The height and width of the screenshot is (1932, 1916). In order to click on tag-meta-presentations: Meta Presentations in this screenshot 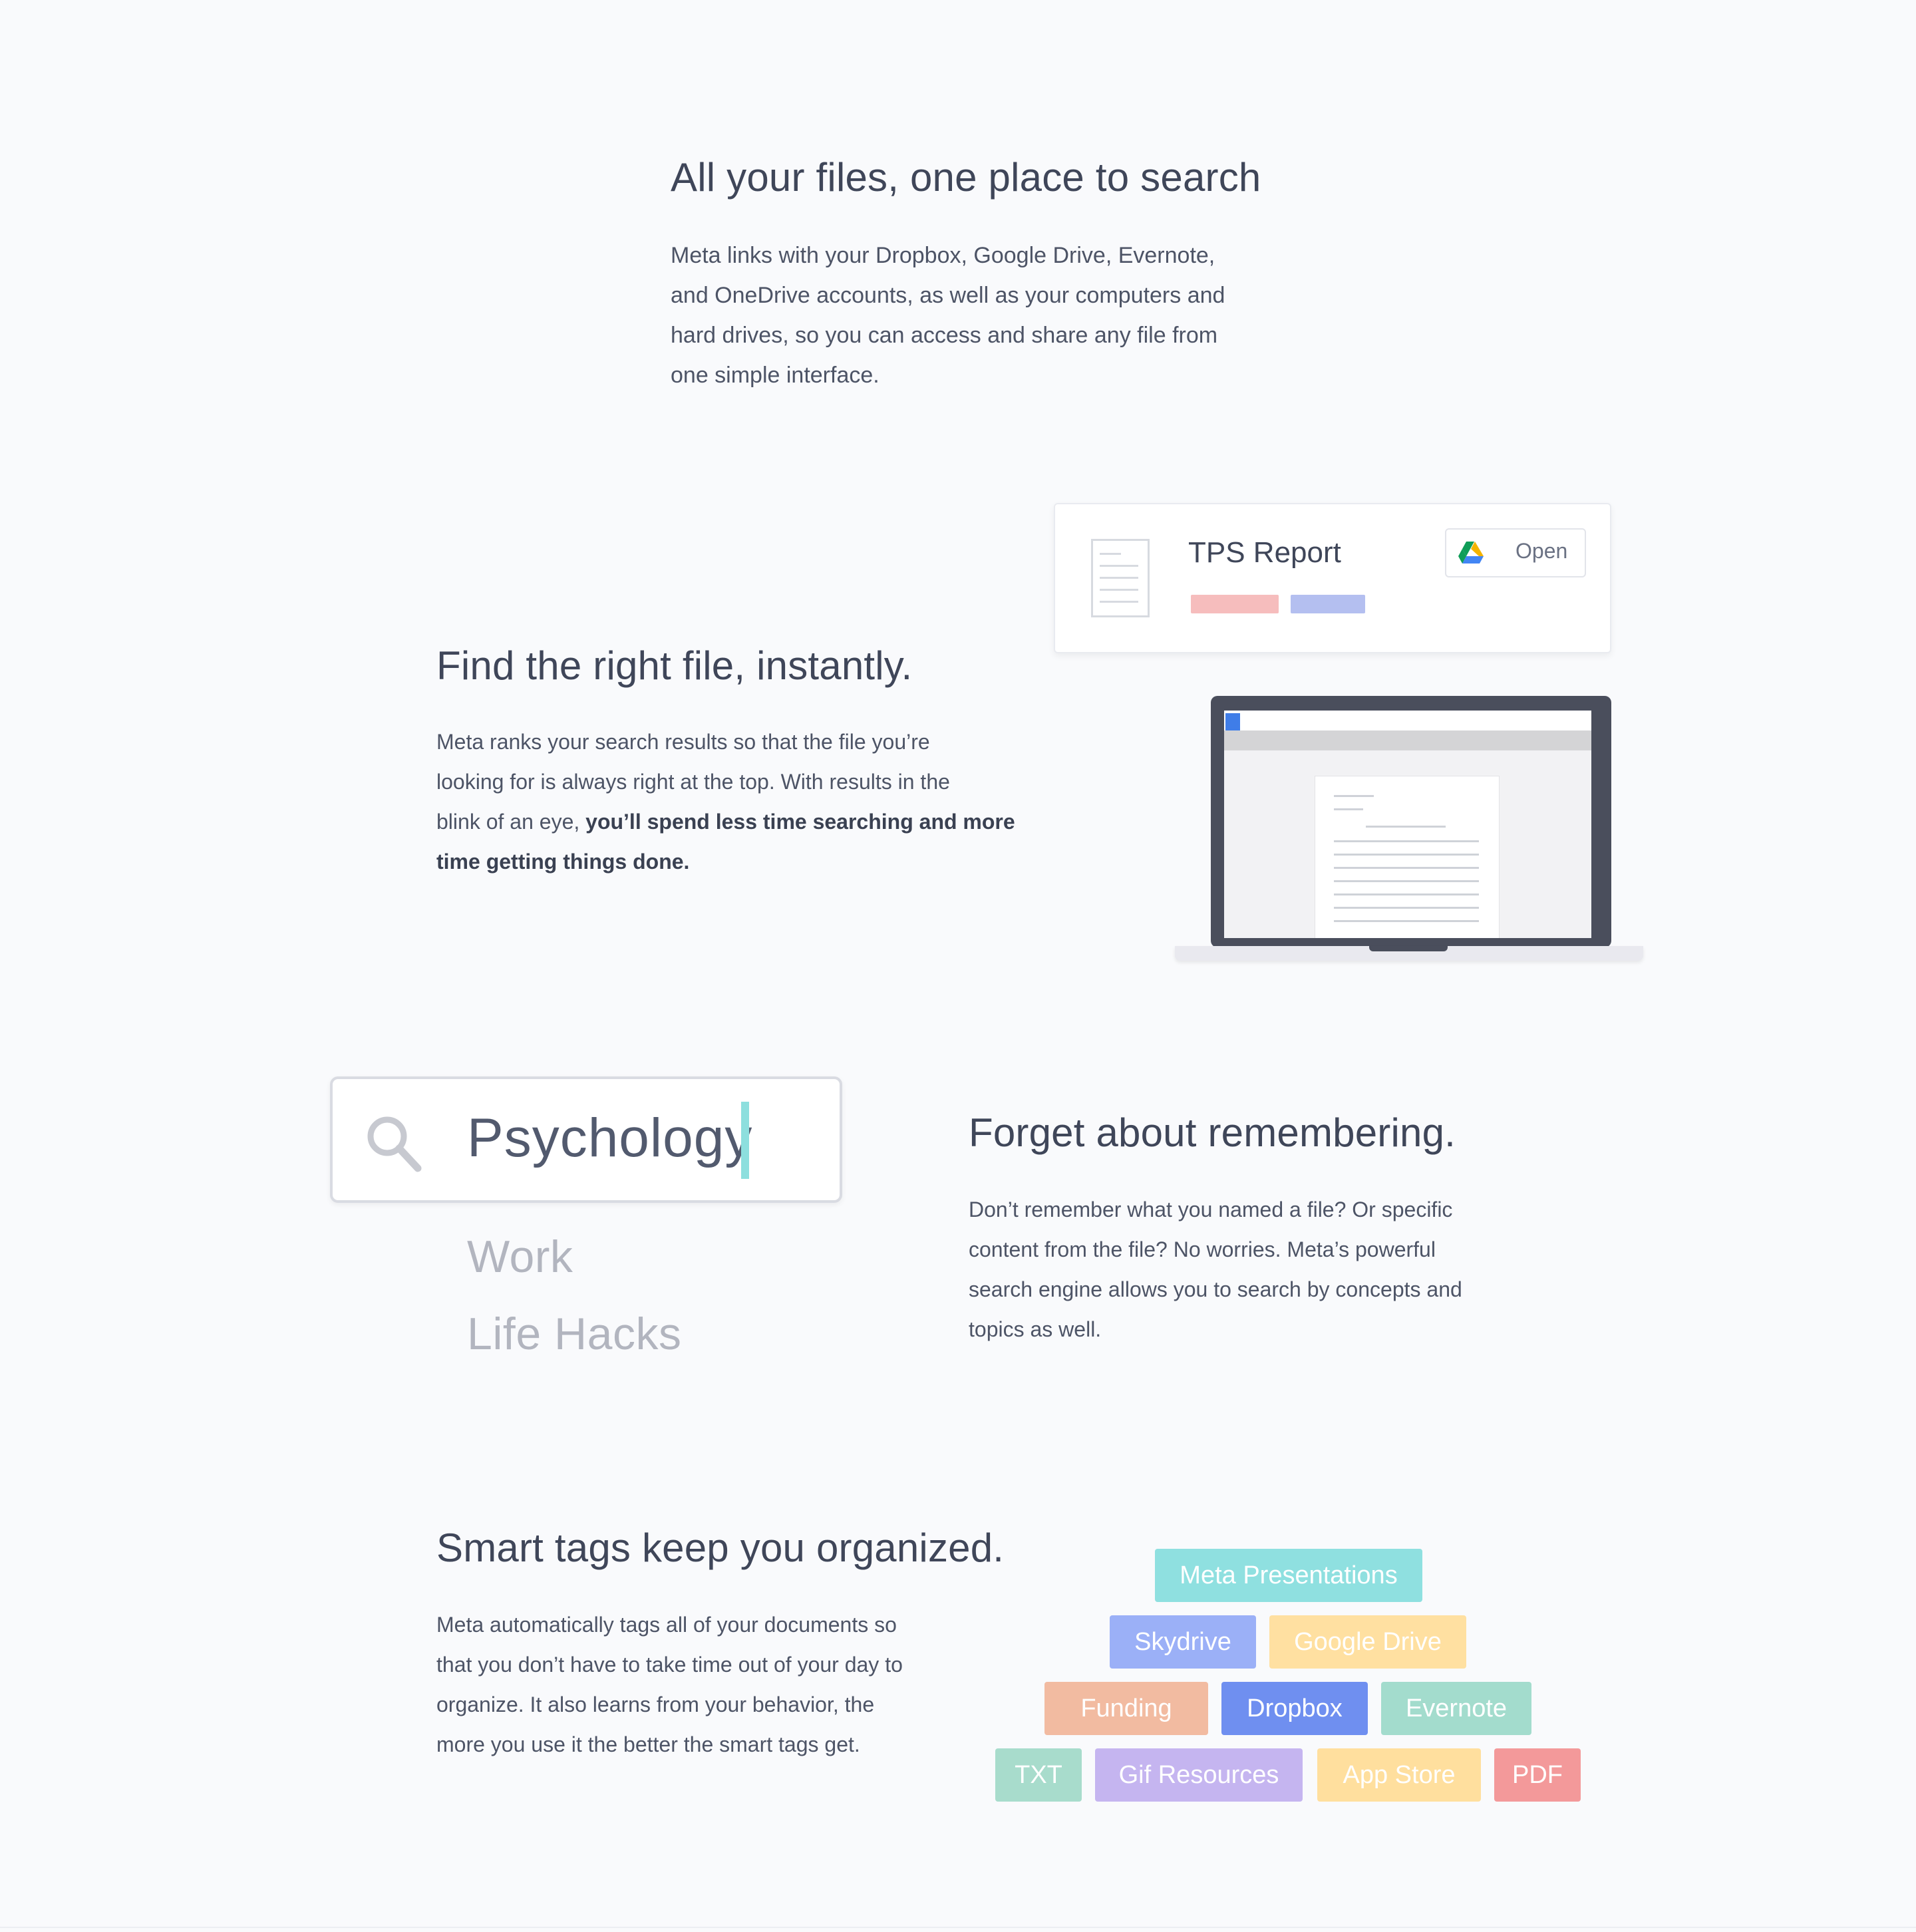, I will do `click(1288, 1575)`.